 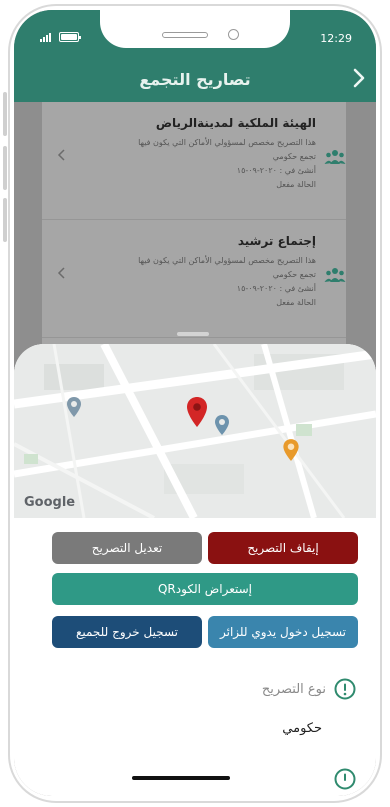 I want to click on status-time: 12:29, so click(x=336, y=38).